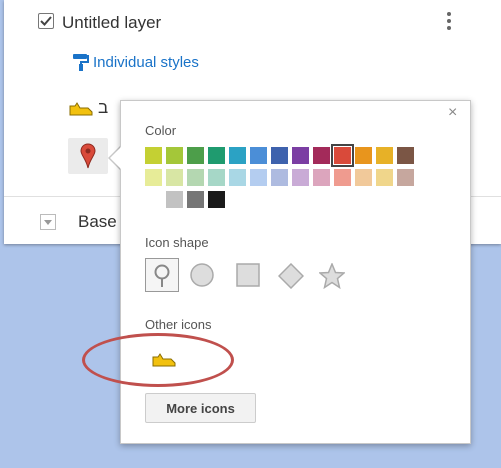  I want to click on individual-styles-link: Individual styles, so click(146, 62).